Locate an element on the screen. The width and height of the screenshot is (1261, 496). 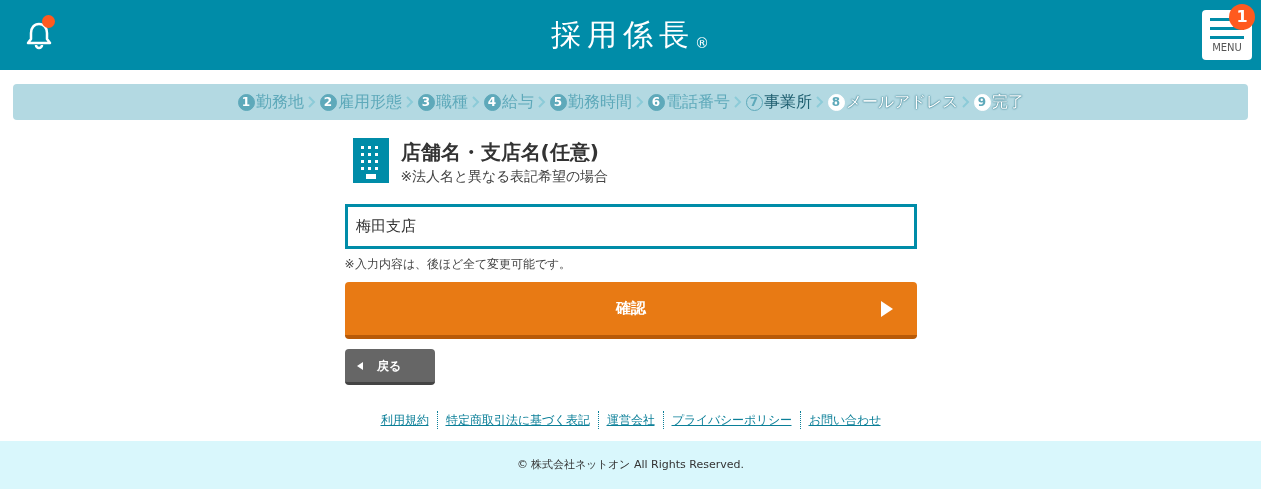
step-label: 職種 is located at coordinates (451, 102).